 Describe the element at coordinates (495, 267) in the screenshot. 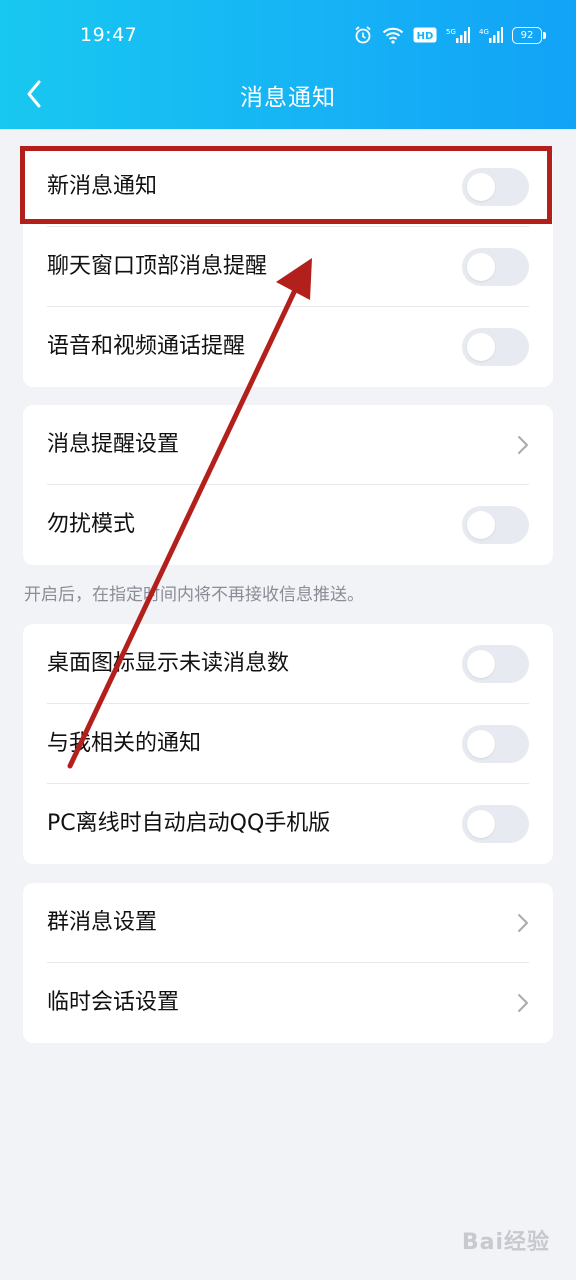

I see `chat-top-alert-toggle` at that location.